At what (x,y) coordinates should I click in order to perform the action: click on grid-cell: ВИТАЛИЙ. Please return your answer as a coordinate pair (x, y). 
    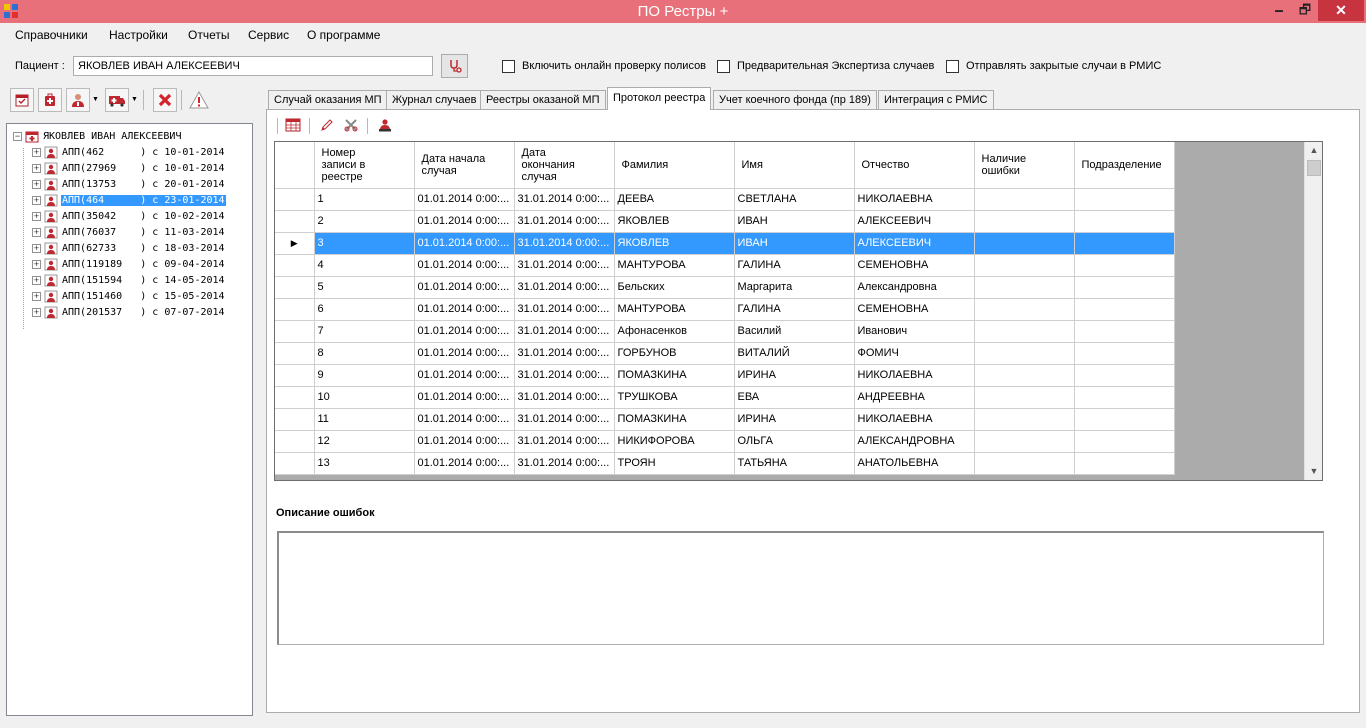
    Looking at the image, I should click on (794, 353).